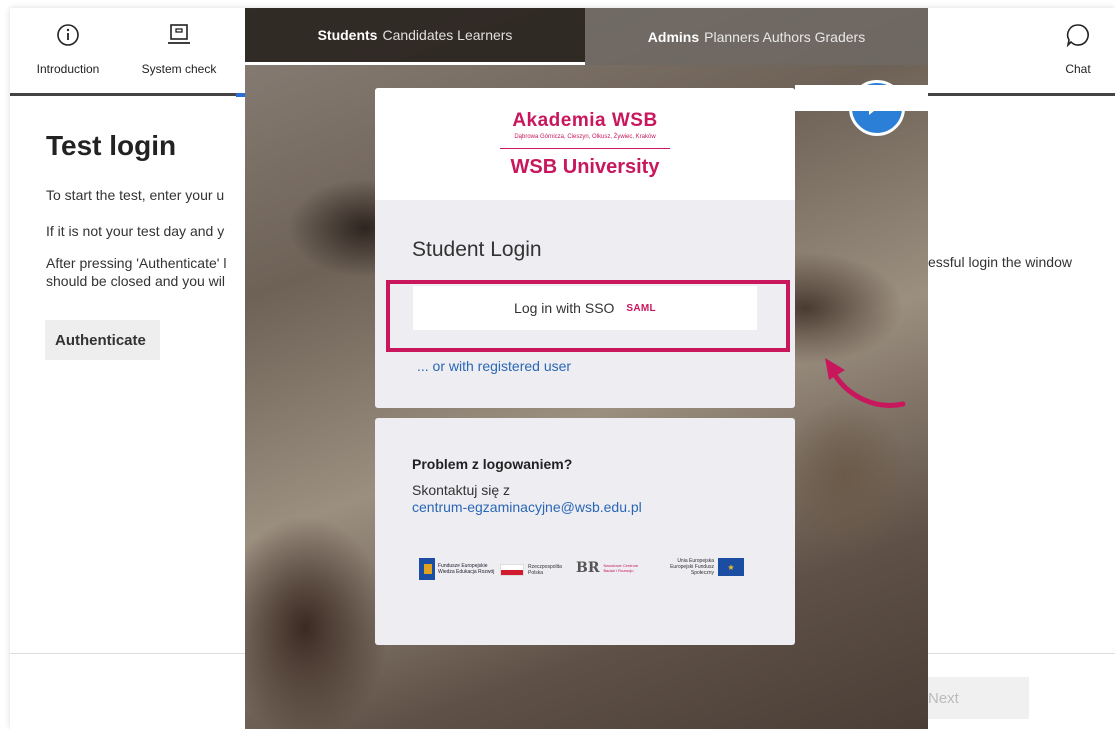  I want to click on nav-label-system-check: System check, so click(179, 69).